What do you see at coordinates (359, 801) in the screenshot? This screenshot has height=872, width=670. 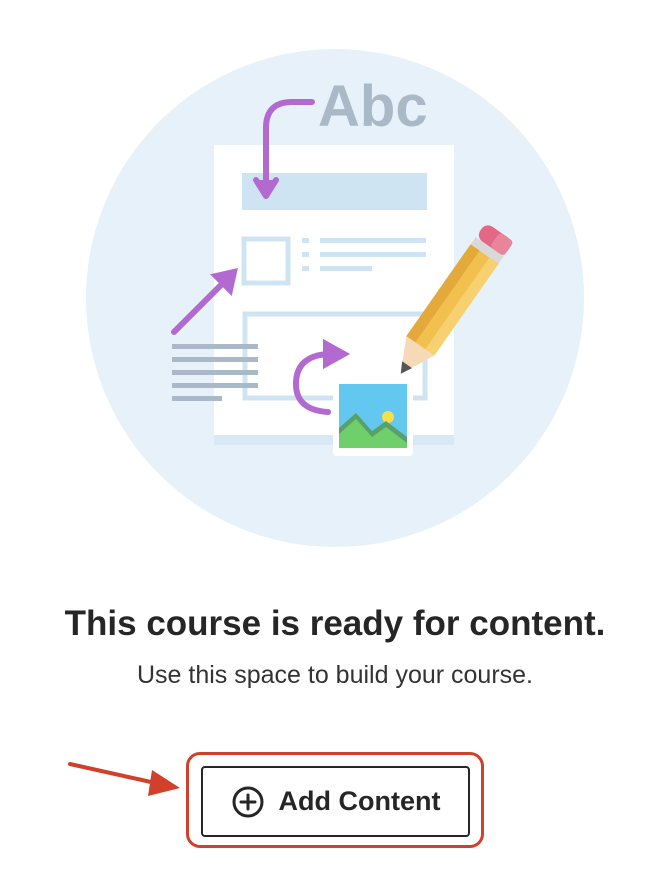 I see `add-content-label: Add Content` at bounding box center [359, 801].